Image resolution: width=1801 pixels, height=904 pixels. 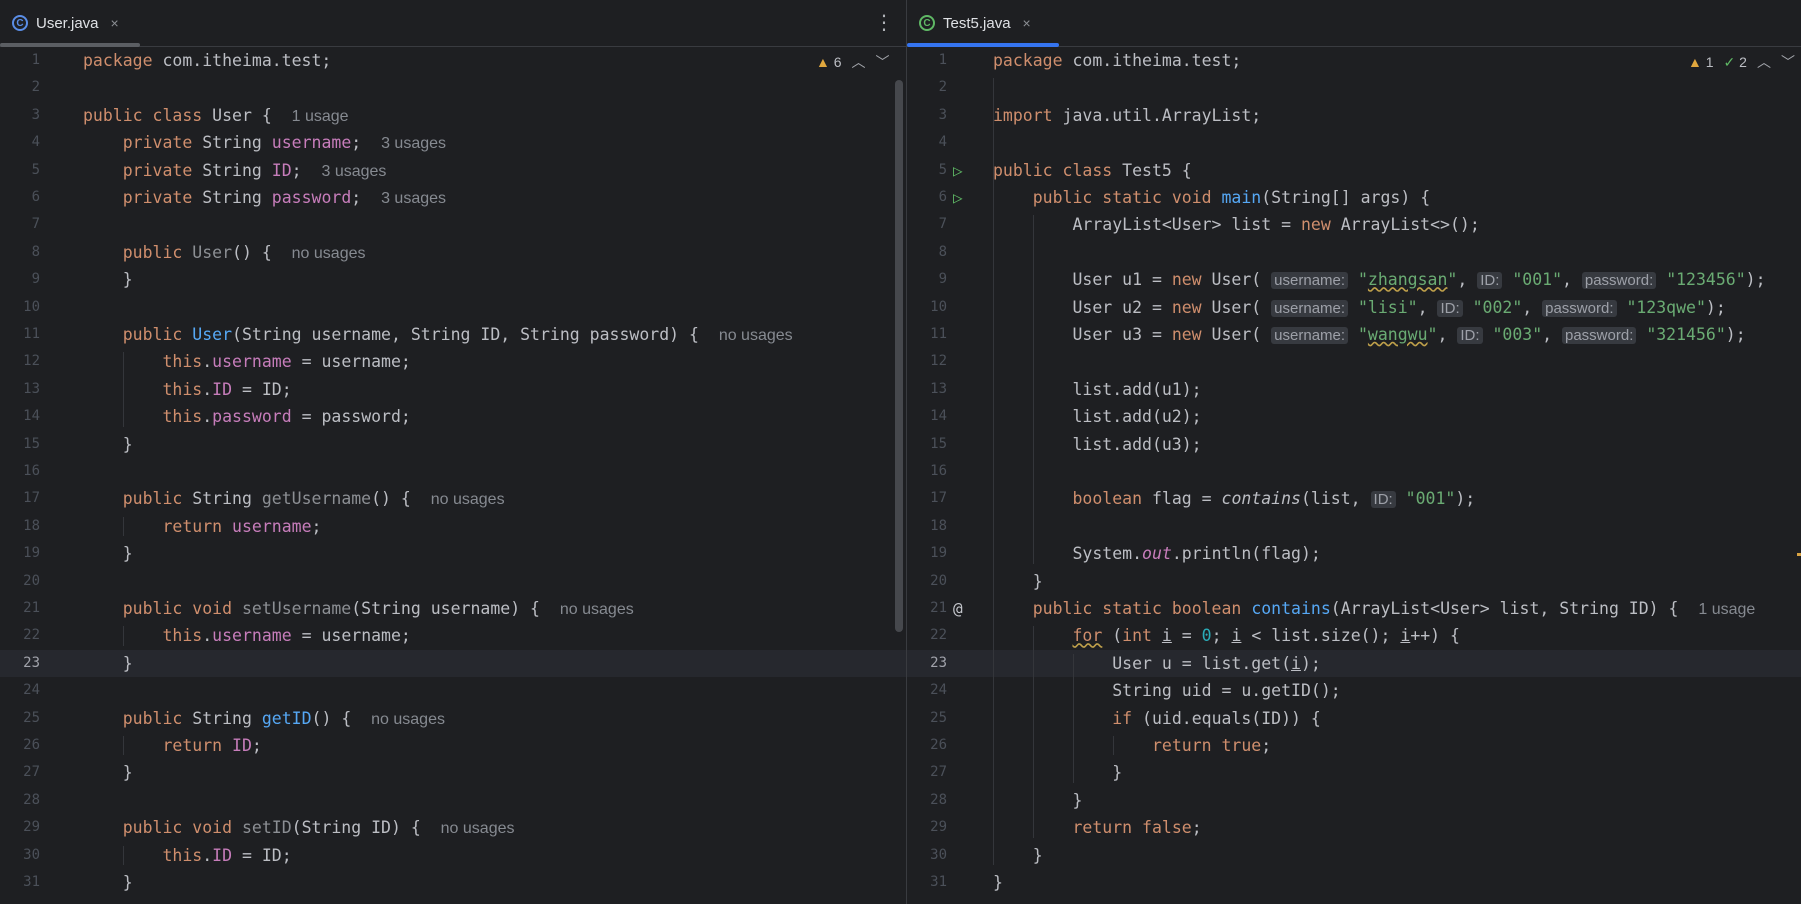 I want to click on line-number: 3, so click(x=927, y=115).